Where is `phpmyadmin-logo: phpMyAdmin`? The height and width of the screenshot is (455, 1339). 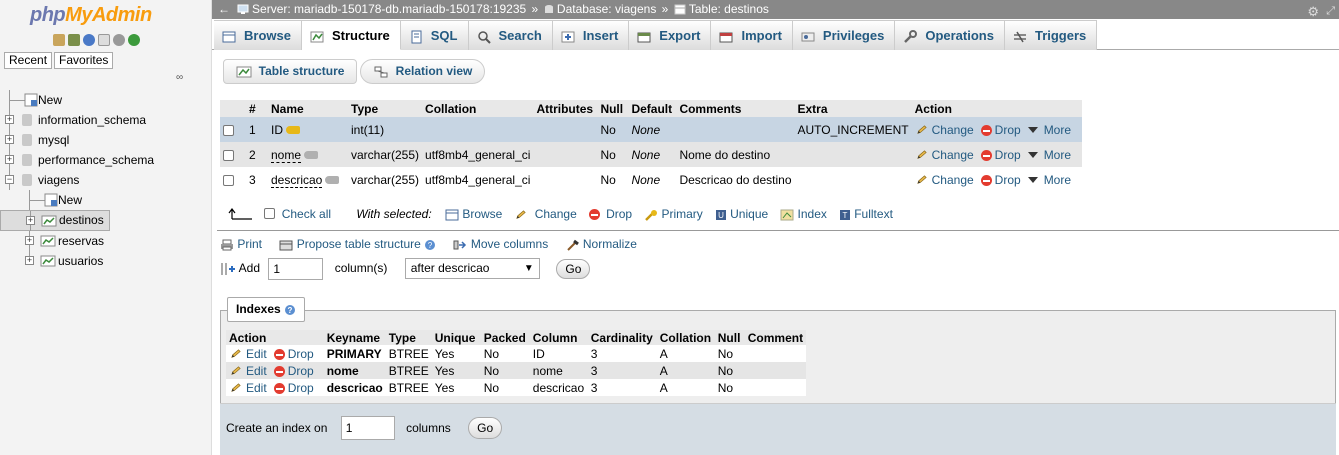 phpmyadmin-logo: phpMyAdmin is located at coordinates (91, 15).